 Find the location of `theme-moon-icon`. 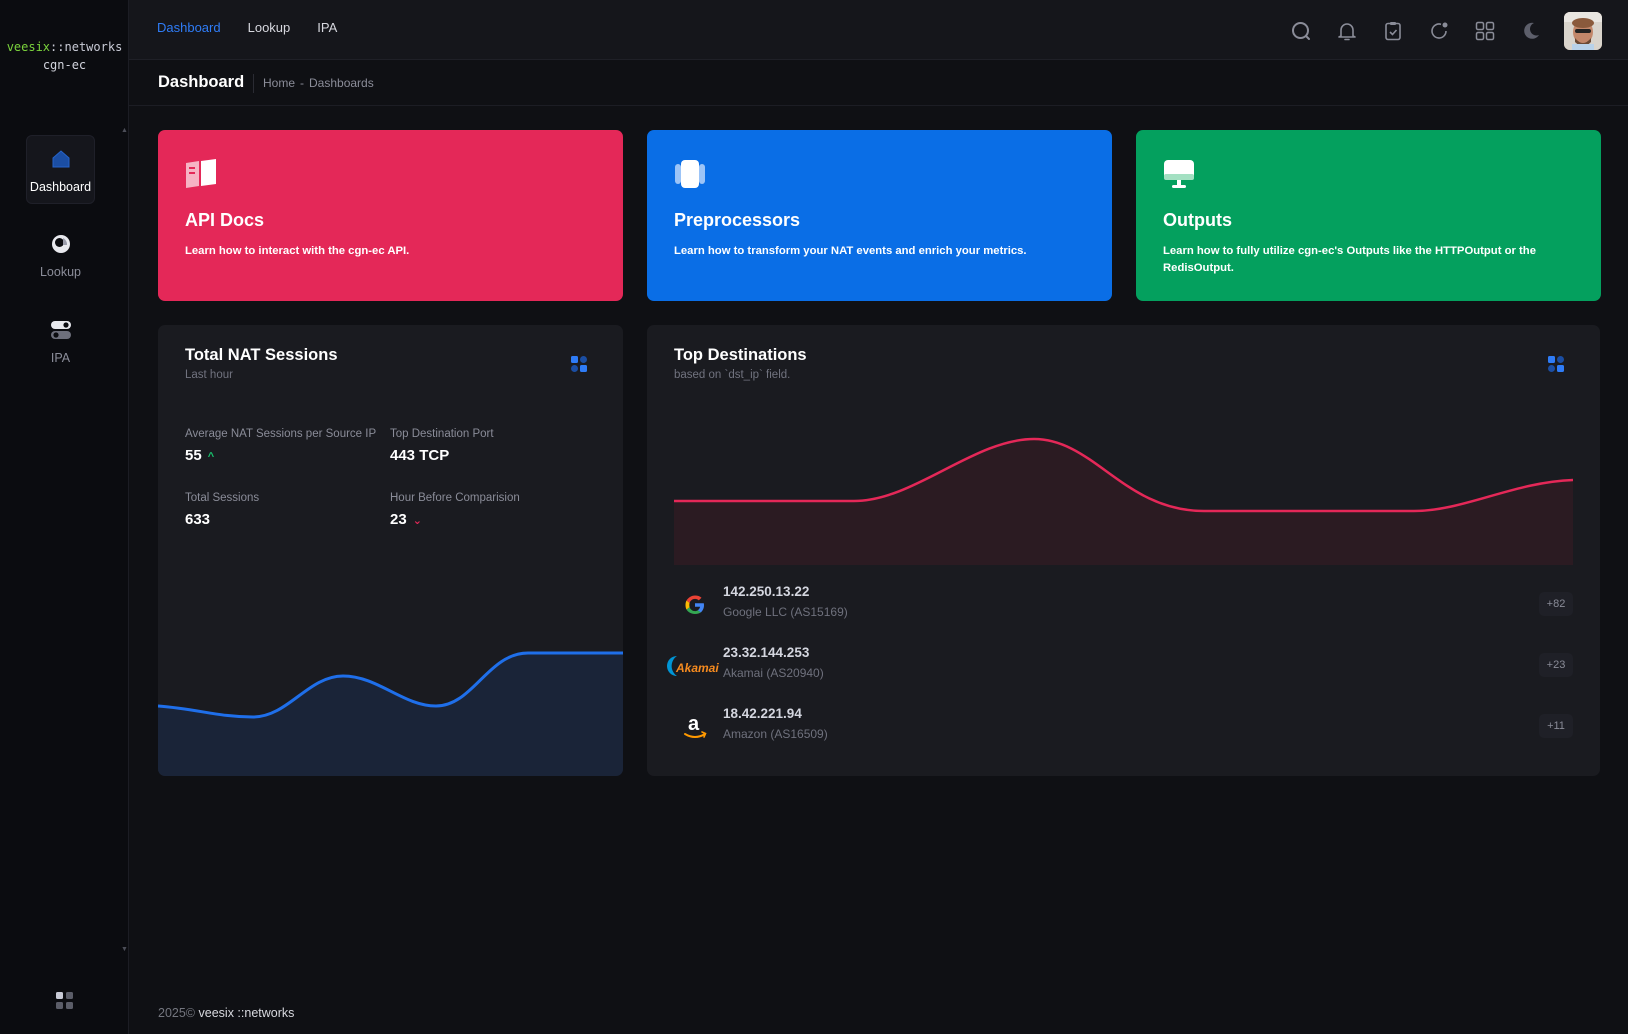

theme-moon-icon is located at coordinates (1531, 31).